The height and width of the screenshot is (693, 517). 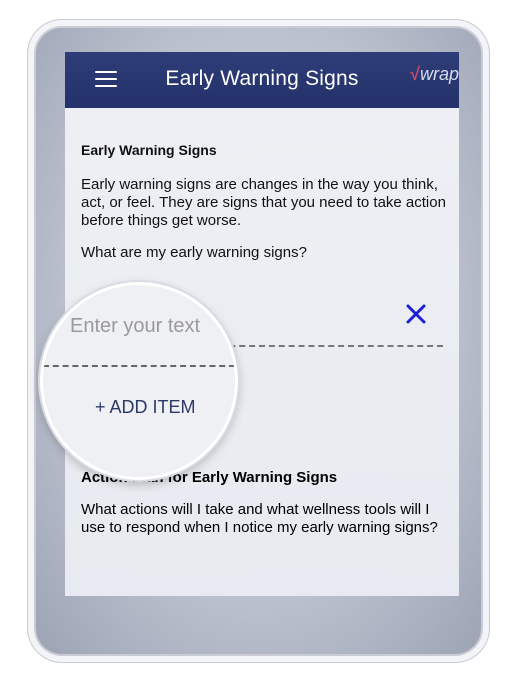 I want to click on close-icon, so click(x=416, y=314).